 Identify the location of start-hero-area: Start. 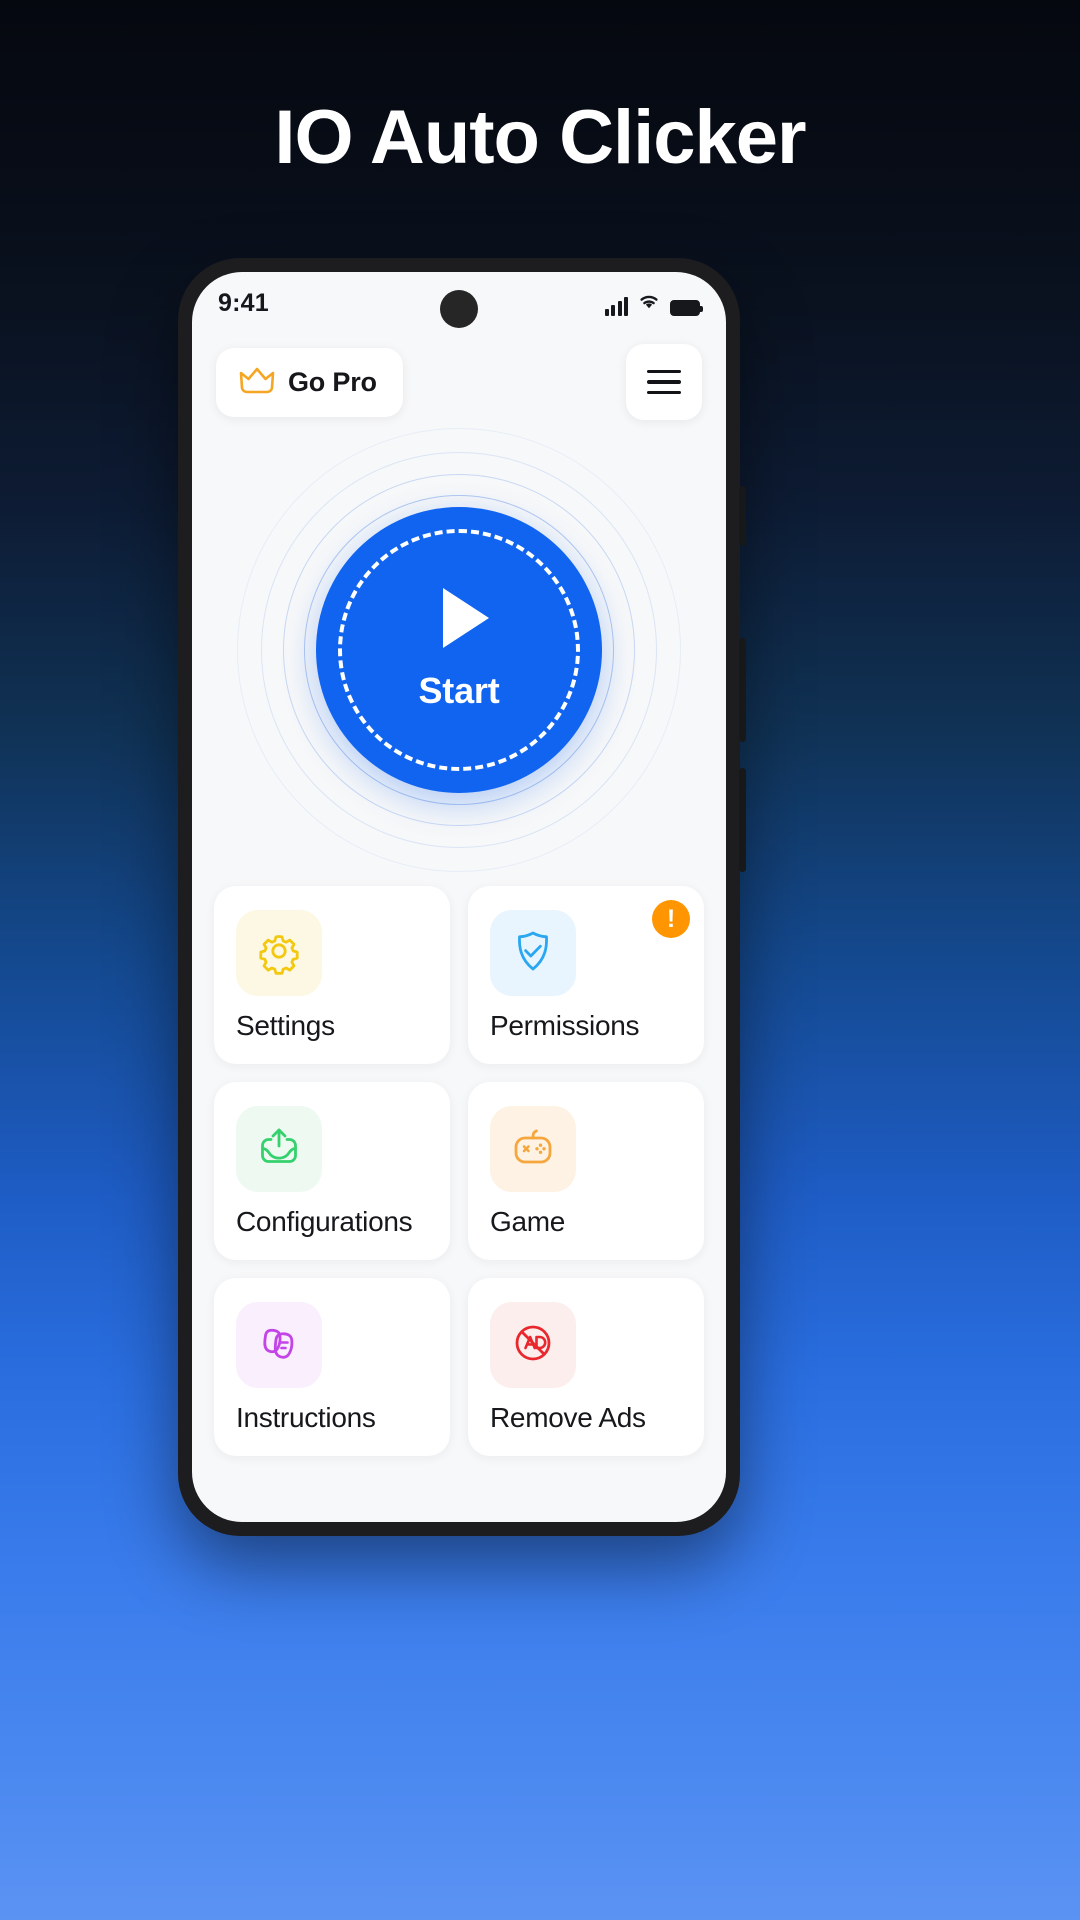
(459, 650).